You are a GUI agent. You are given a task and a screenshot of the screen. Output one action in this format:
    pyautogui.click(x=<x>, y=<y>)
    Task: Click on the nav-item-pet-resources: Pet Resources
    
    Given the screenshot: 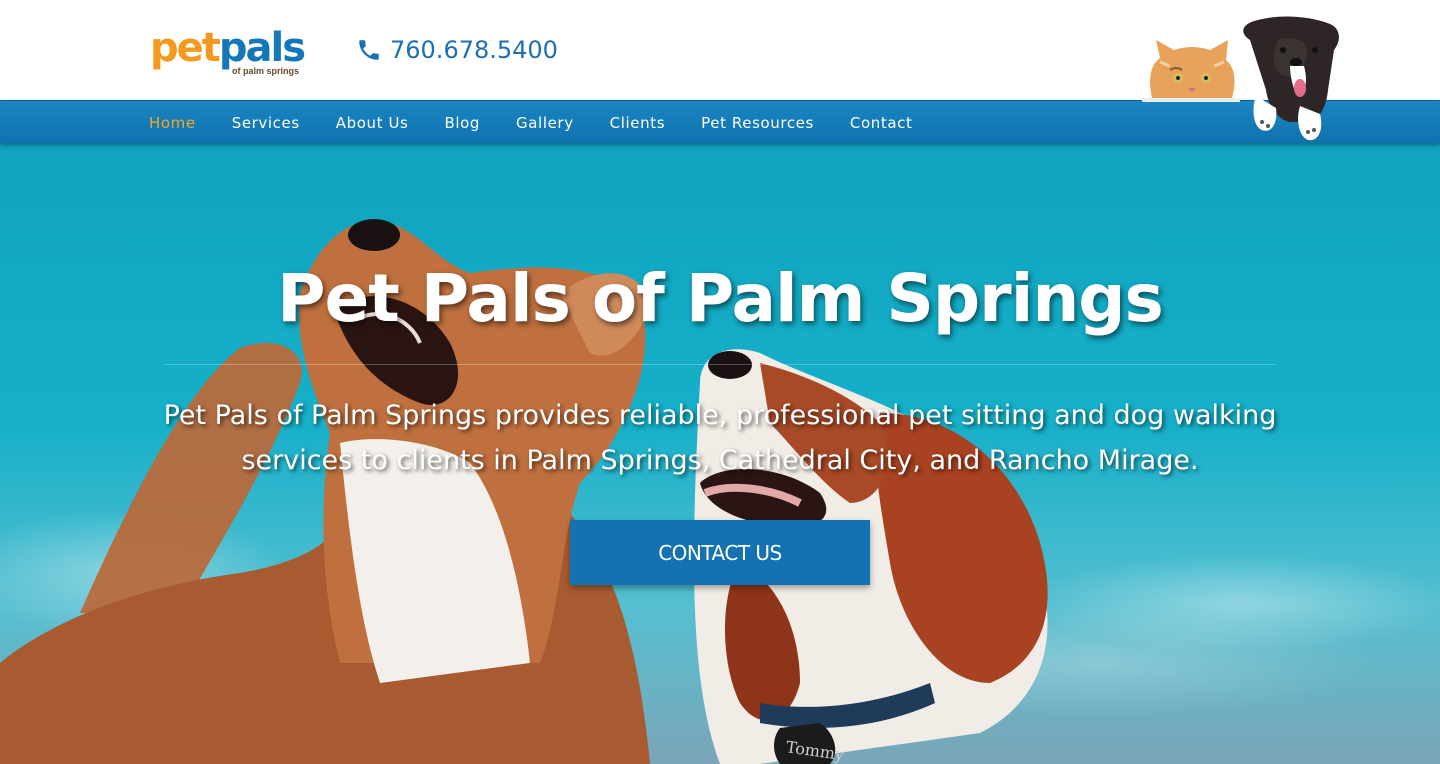 What is the action you would take?
    pyautogui.click(x=757, y=123)
    